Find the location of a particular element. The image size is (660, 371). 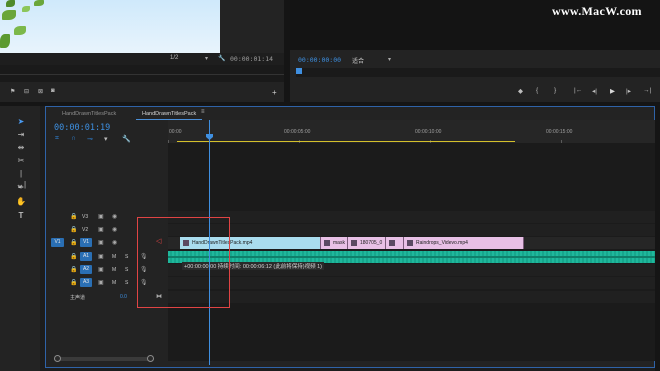

clip-180705: 180705_0 is located at coordinates (367, 243).